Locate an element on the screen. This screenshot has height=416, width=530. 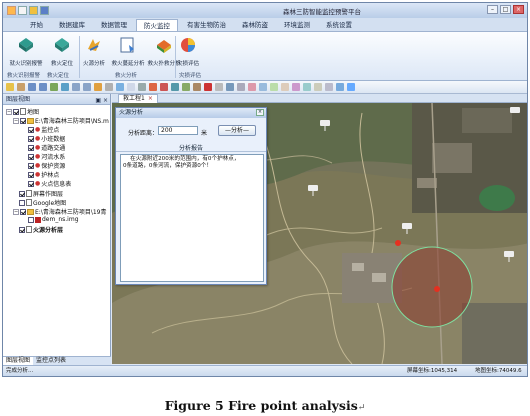
ribbon-tabs: 开始 数据建库 数据管理 防火监控 有害生物防治 森林防盗 环境监测 系统设置 is located at coordinates (265, 25).